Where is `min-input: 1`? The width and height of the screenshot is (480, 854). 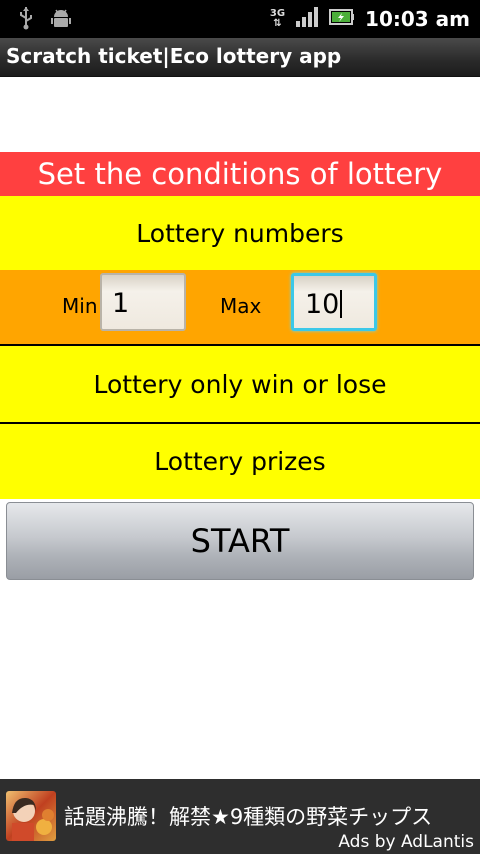 min-input: 1 is located at coordinates (143, 302).